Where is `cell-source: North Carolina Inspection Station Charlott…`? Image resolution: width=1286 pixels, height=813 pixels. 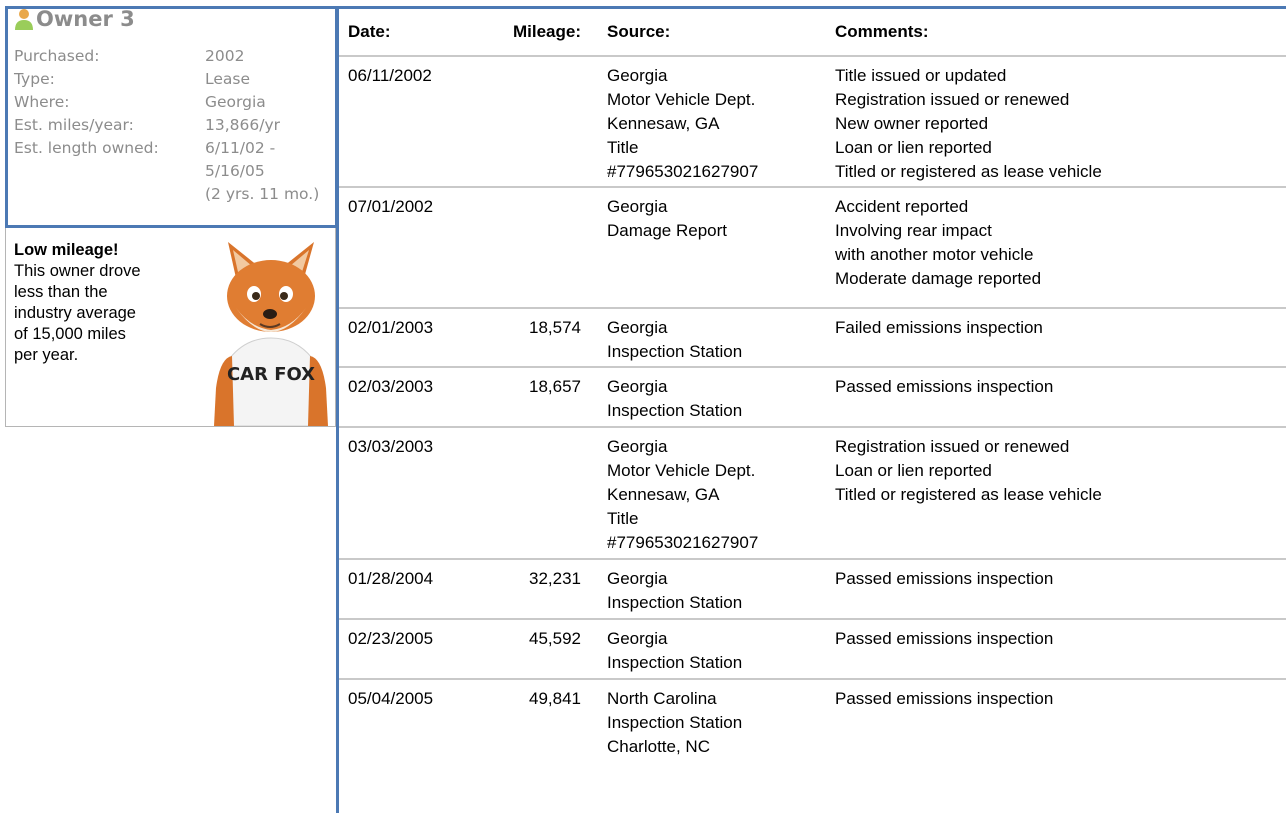 cell-source: North Carolina Inspection Station Charlott… is located at coordinates (708, 723).